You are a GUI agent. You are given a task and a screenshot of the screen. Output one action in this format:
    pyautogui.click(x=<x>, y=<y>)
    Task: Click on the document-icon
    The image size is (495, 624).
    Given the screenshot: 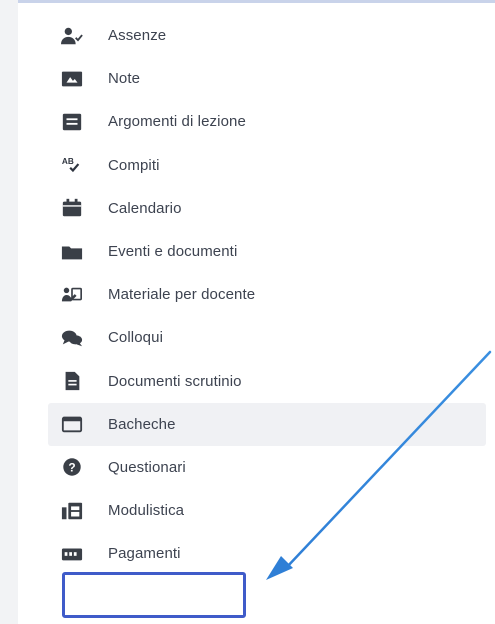 What is the action you would take?
    pyautogui.click(x=72, y=381)
    